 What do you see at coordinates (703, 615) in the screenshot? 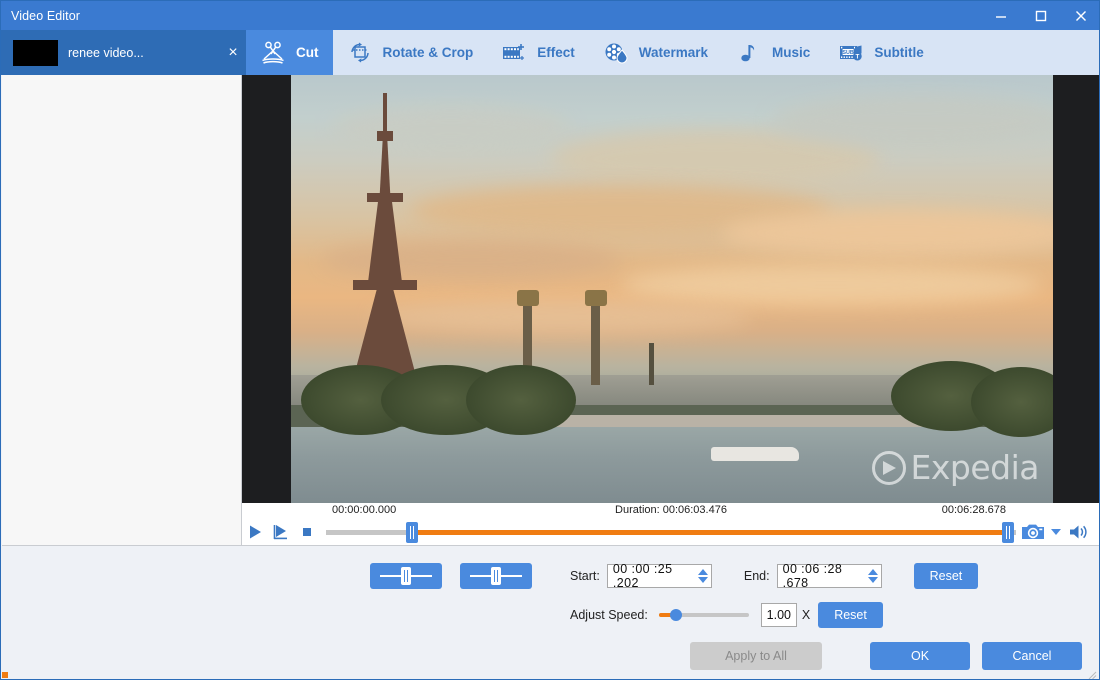
I see `speed-slider` at bounding box center [703, 615].